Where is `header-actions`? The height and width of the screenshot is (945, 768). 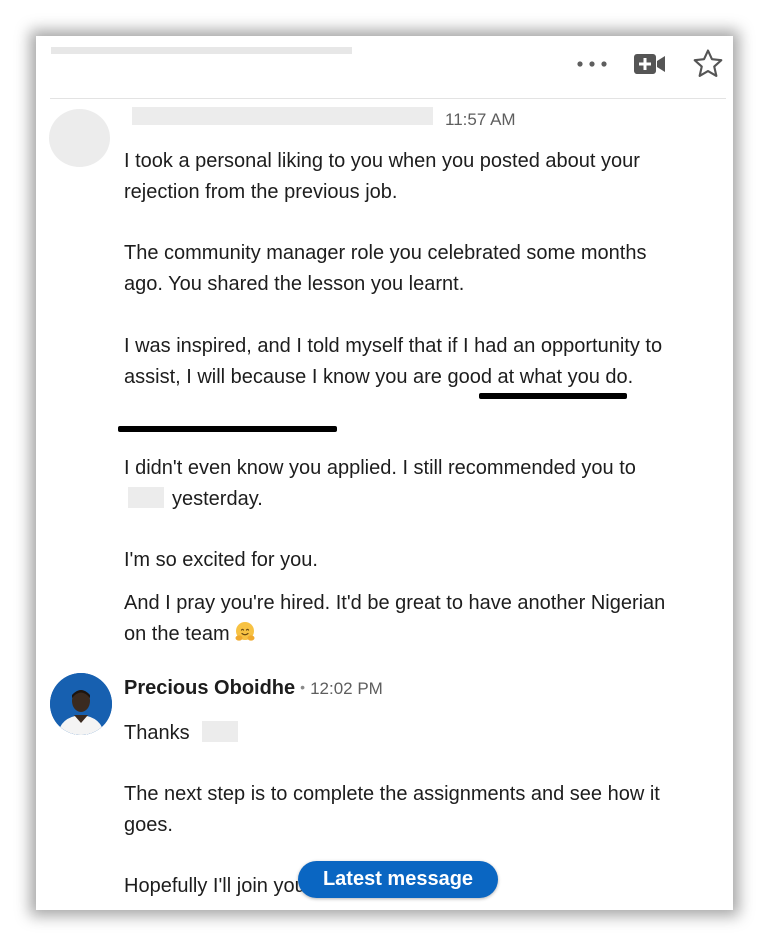 header-actions is located at coordinates (650, 64).